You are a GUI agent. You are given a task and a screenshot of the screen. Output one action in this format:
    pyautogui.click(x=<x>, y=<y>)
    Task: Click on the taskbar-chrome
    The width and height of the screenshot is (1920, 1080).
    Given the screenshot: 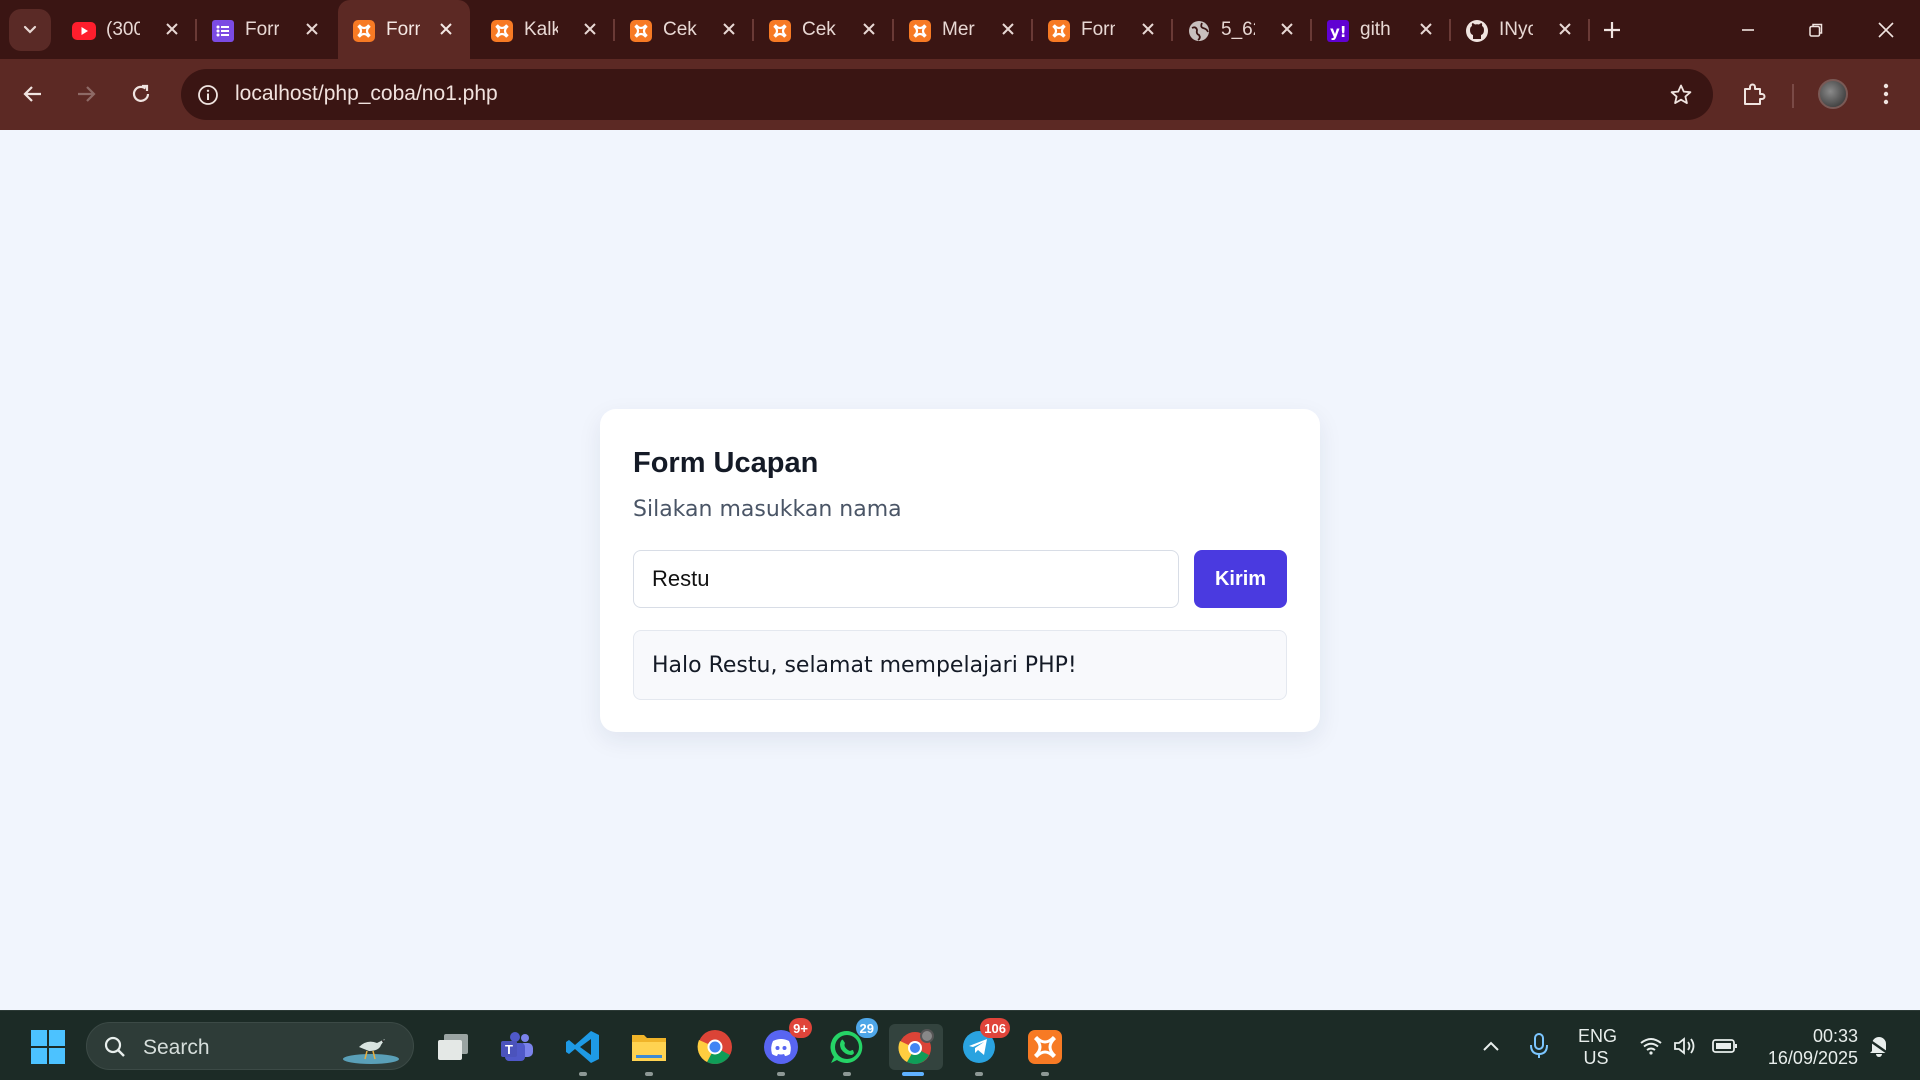 What is the action you would take?
    pyautogui.click(x=715, y=1047)
    